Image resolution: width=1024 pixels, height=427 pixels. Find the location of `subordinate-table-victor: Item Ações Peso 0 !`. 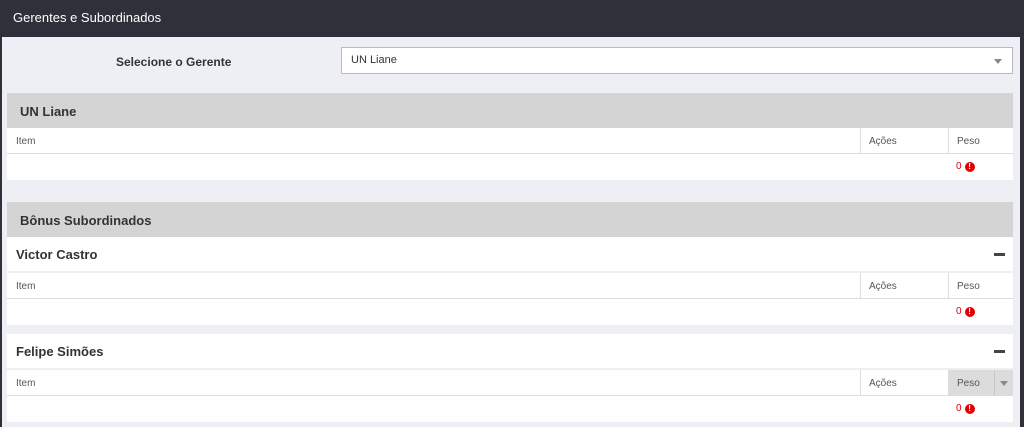

subordinate-table-victor: Item Ações Peso 0 ! is located at coordinates (510, 299).